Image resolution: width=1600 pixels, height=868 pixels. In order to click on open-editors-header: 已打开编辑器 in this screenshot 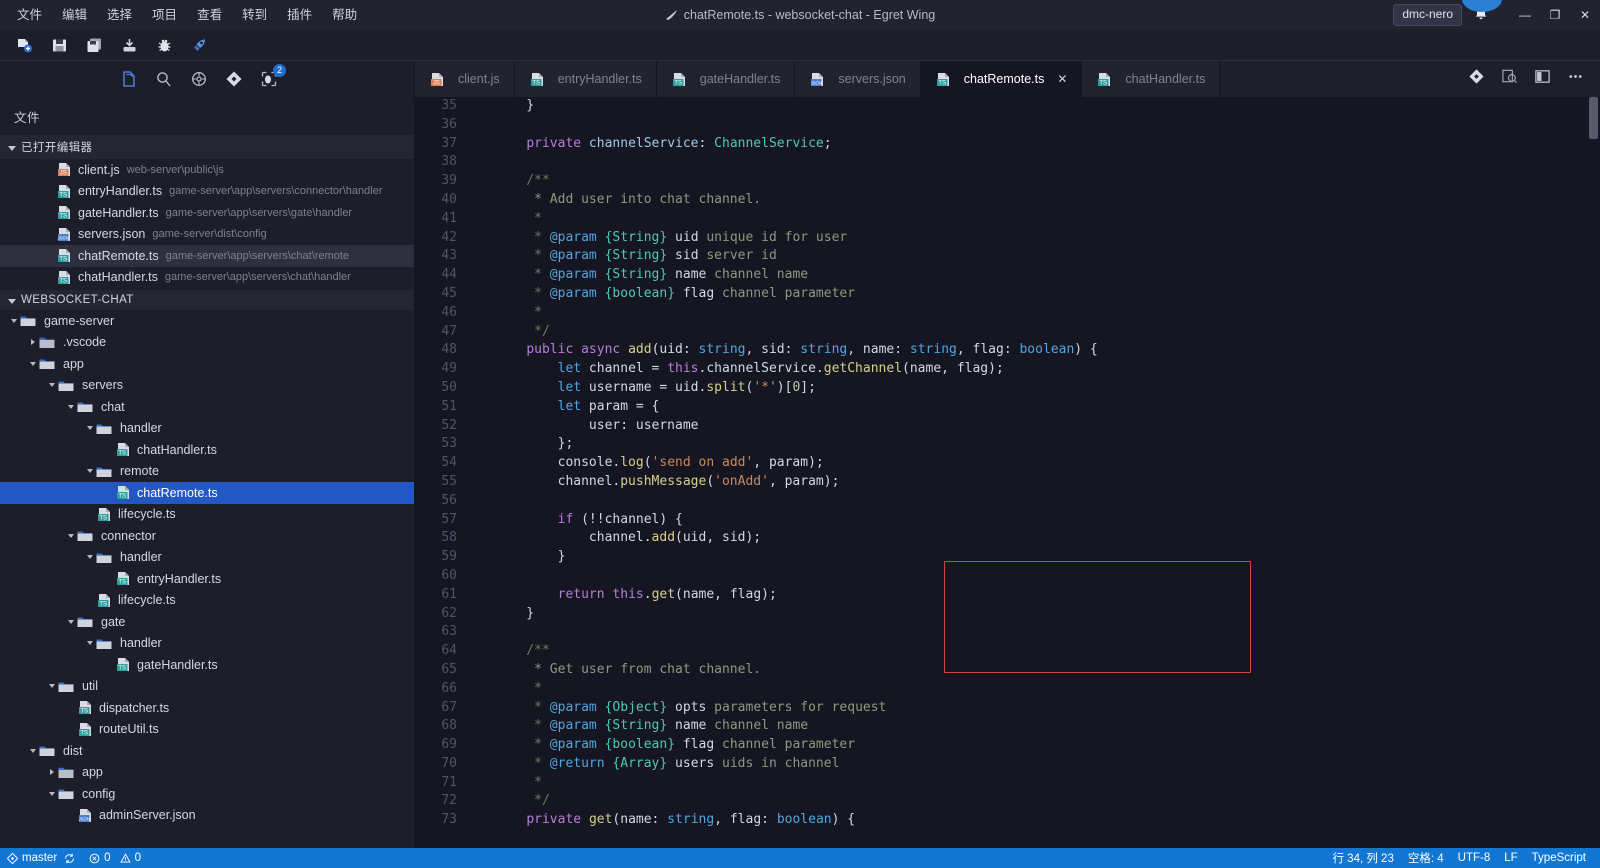, I will do `click(207, 147)`.